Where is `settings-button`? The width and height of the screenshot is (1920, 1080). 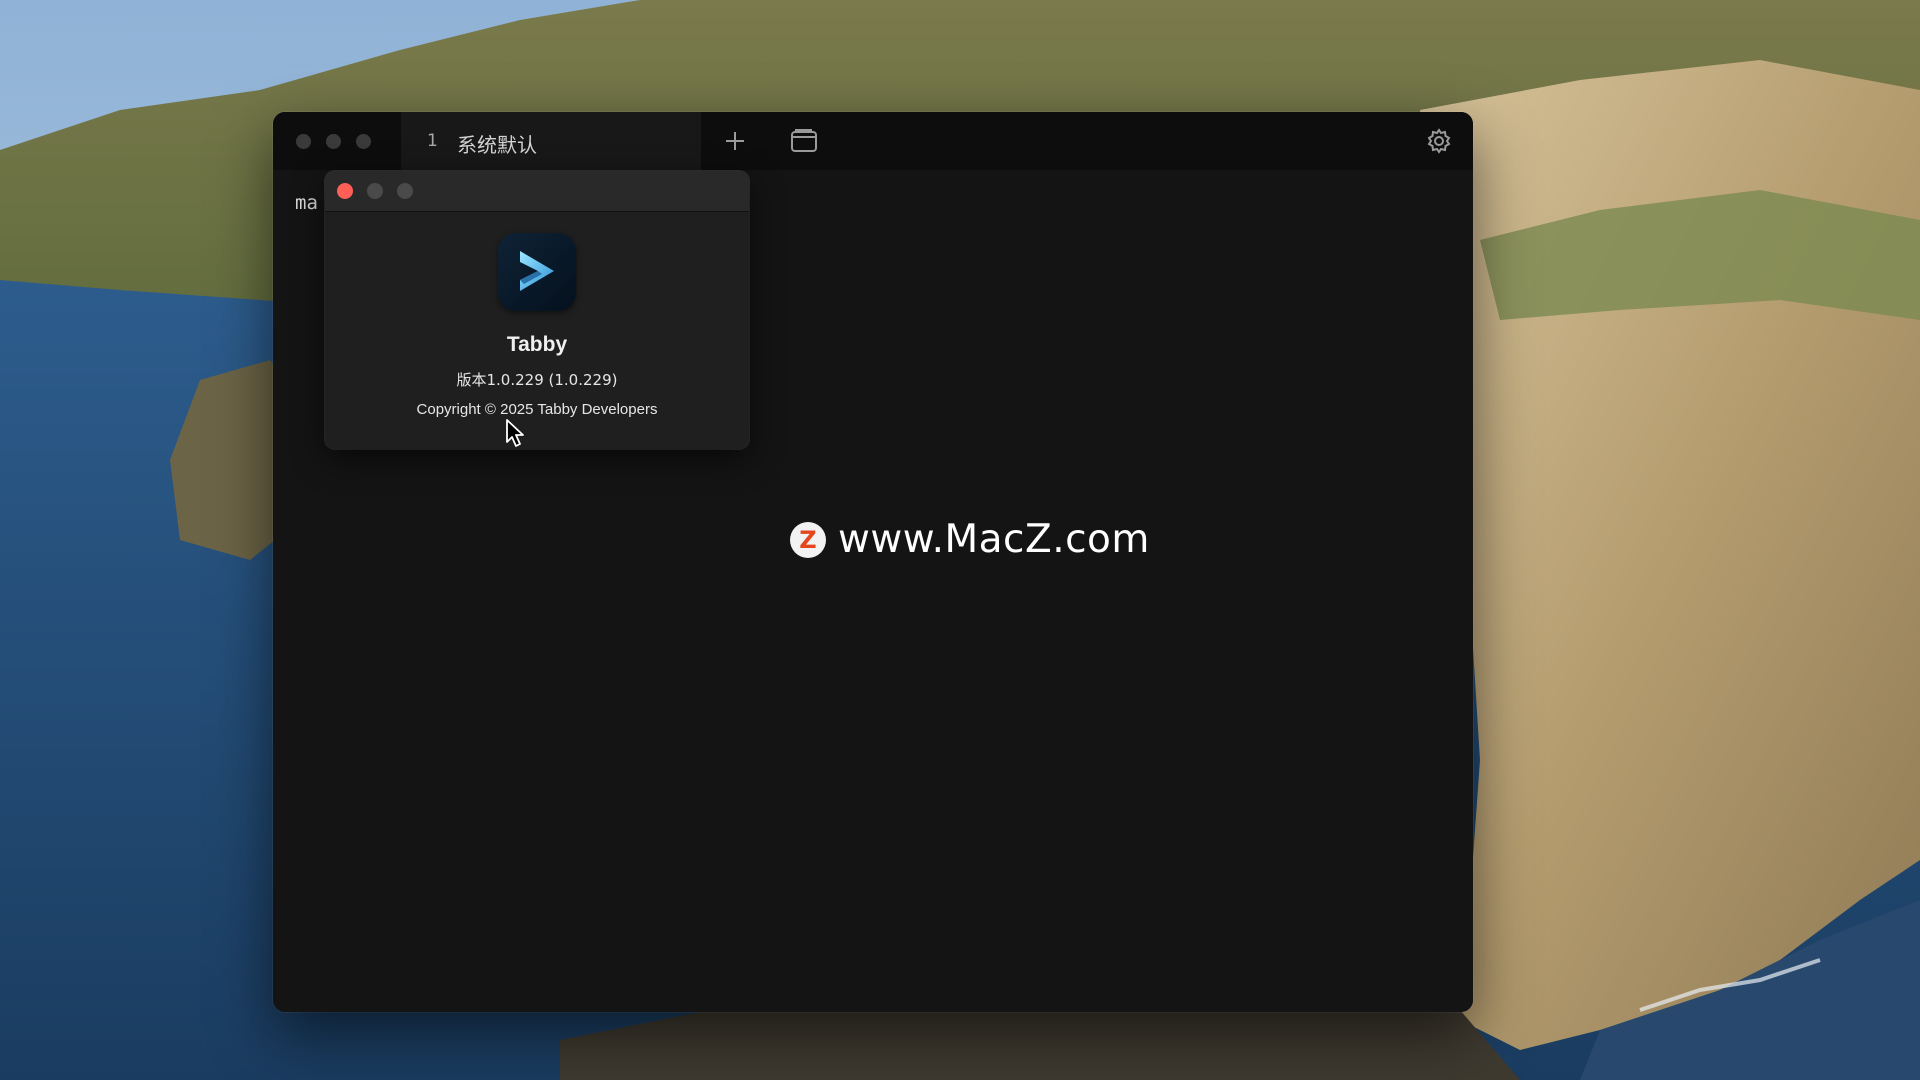
settings-button is located at coordinates (1439, 141).